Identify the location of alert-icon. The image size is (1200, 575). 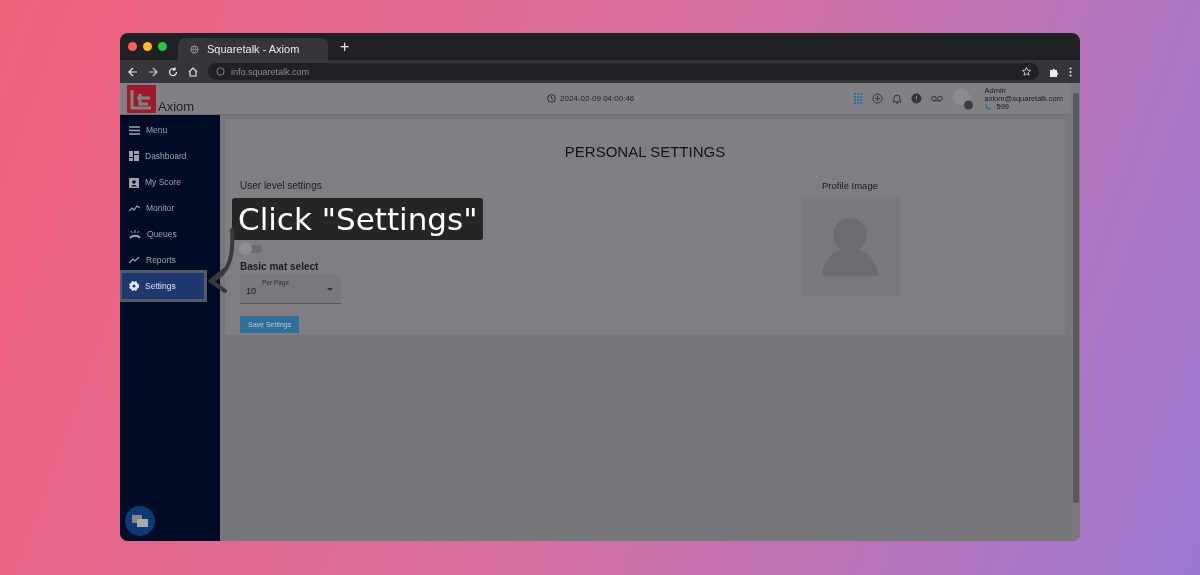
(916, 98).